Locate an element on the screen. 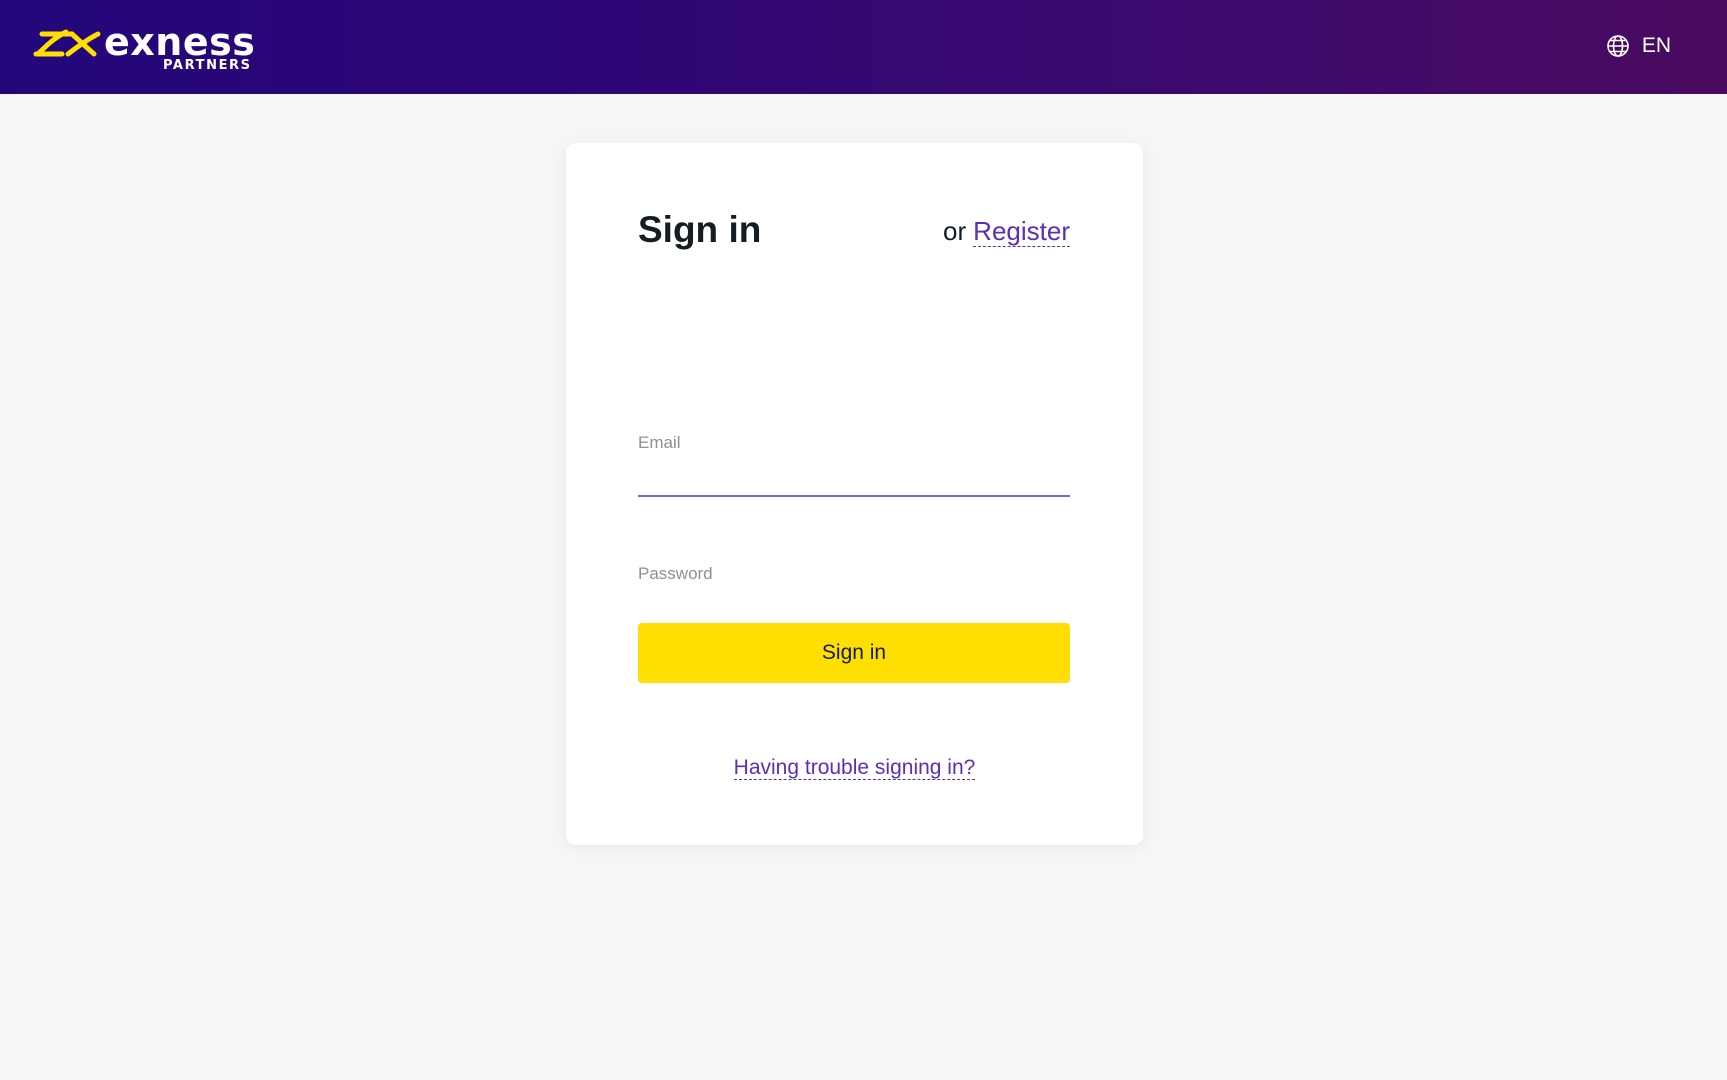 The image size is (1727, 1080). sign-in-button: Sign in is located at coordinates (854, 653).